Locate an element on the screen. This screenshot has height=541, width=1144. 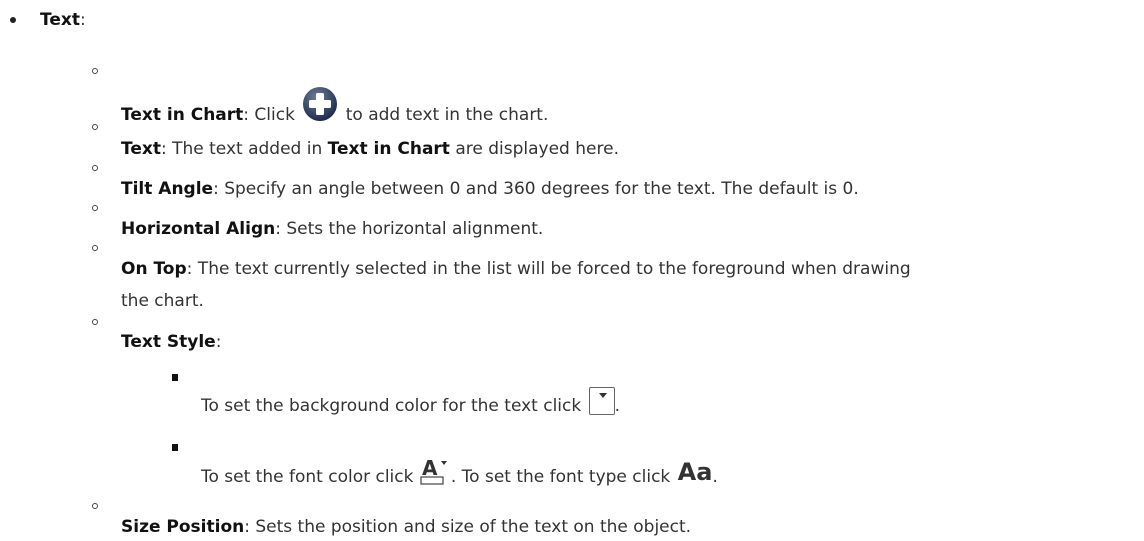
list-item-on-top-cont: the chart. is located at coordinates (162, 301).